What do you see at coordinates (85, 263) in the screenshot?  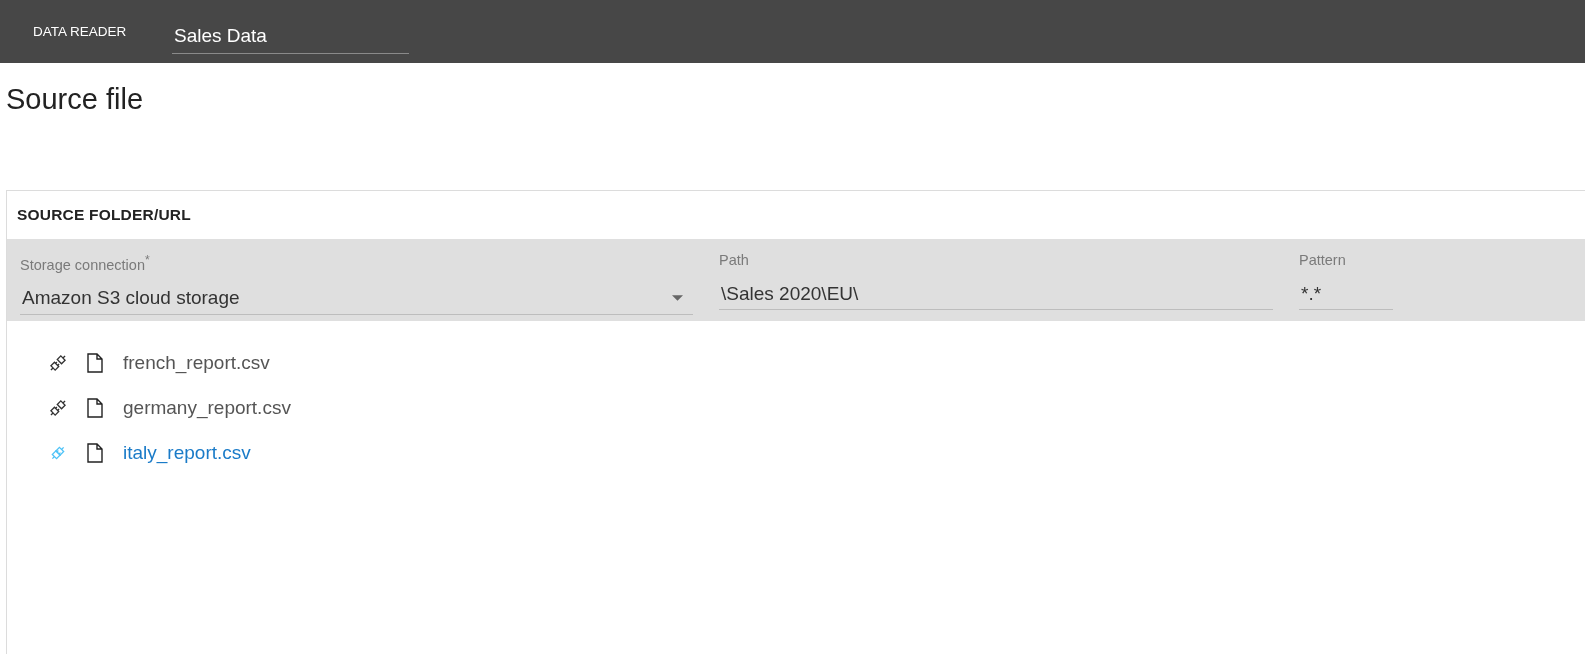 I see `field-label: Storage connection$^{*}$` at bounding box center [85, 263].